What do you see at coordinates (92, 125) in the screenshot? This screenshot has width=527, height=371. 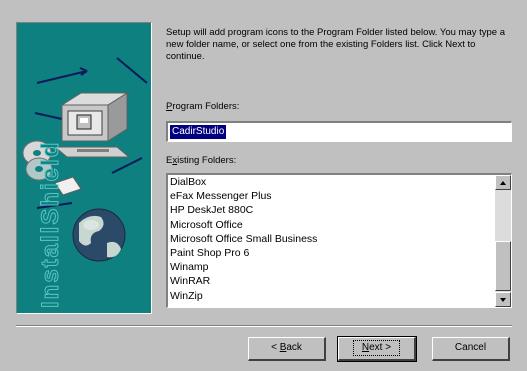 I see `computer-icon` at bounding box center [92, 125].